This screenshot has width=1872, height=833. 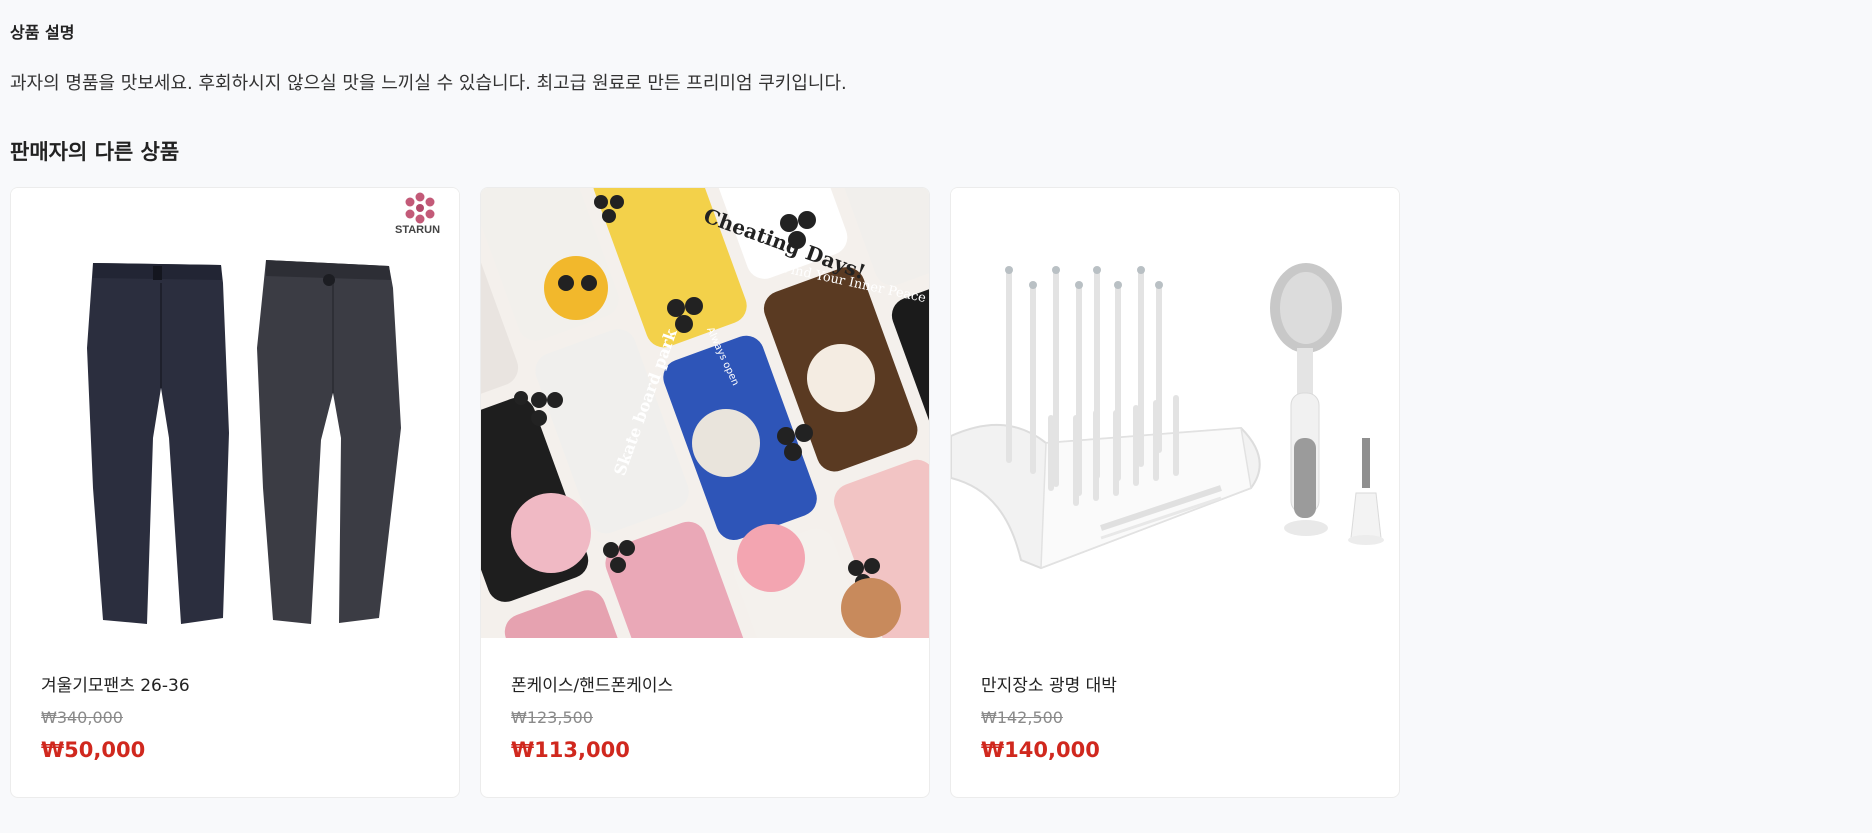 I want to click on bear-icon, so click(x=726, y=443).